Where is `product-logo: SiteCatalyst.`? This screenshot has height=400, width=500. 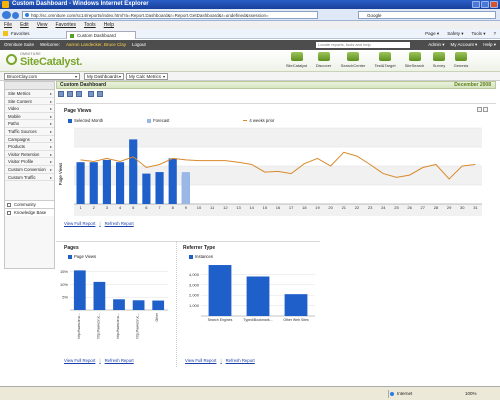
product-logo: SiteCatalyst. is located at coordinates (51, 62).